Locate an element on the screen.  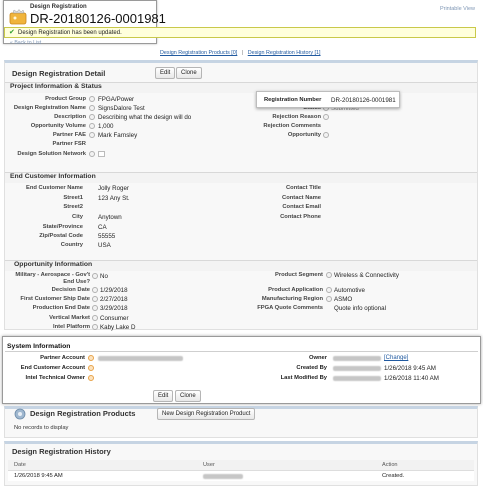
field-value-city: Anytown is located at coordinates (110, 217).